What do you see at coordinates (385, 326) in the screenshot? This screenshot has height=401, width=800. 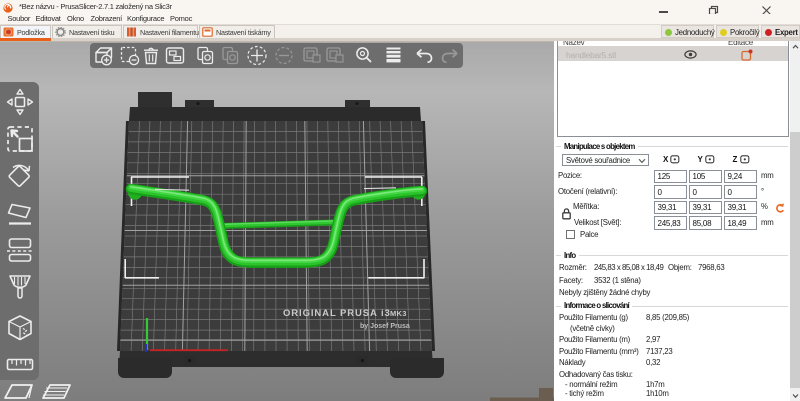 I see `svg-text: by Josef Prusa` at bounding box center [385, 326].